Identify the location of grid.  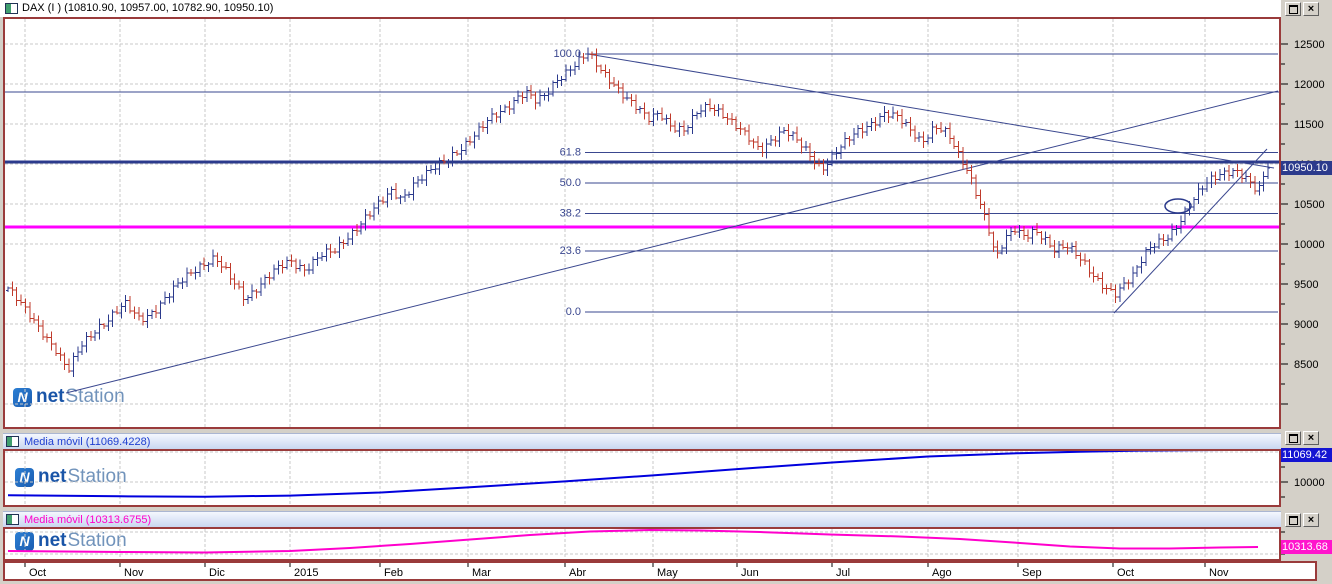
(642, 544).